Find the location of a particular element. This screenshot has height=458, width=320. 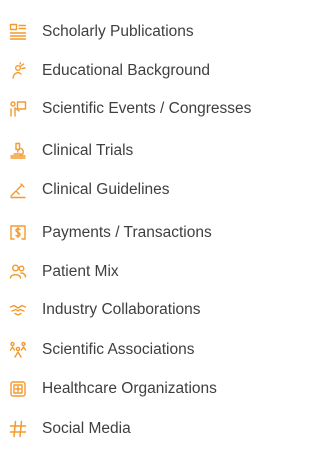

menu-item-label: Clinical Trials is located at coordinates (88, 150).